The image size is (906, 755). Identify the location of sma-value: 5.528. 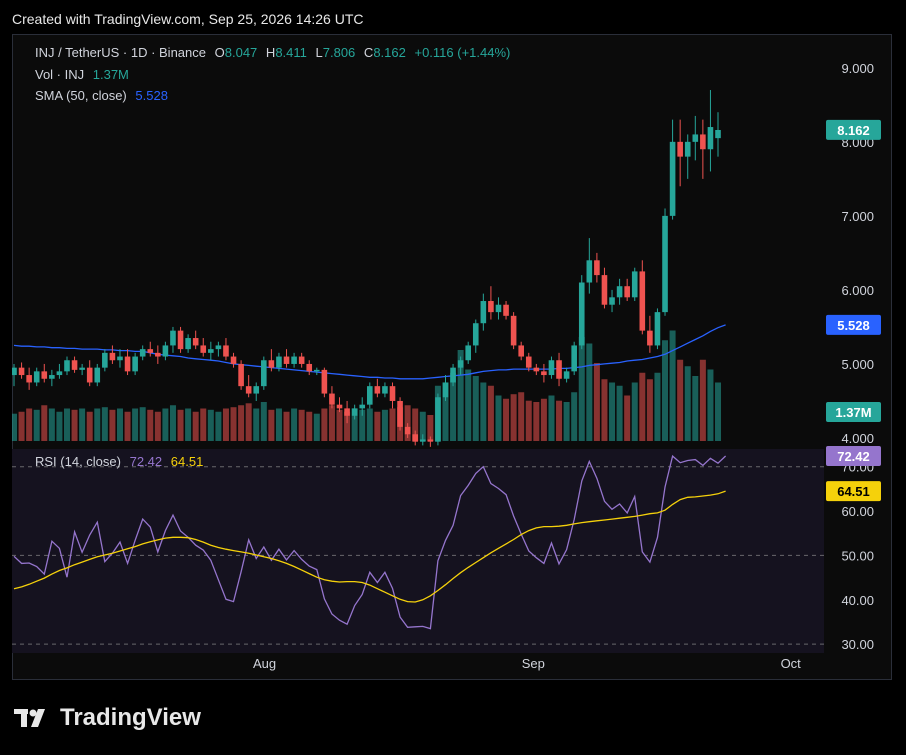
(151, 95).